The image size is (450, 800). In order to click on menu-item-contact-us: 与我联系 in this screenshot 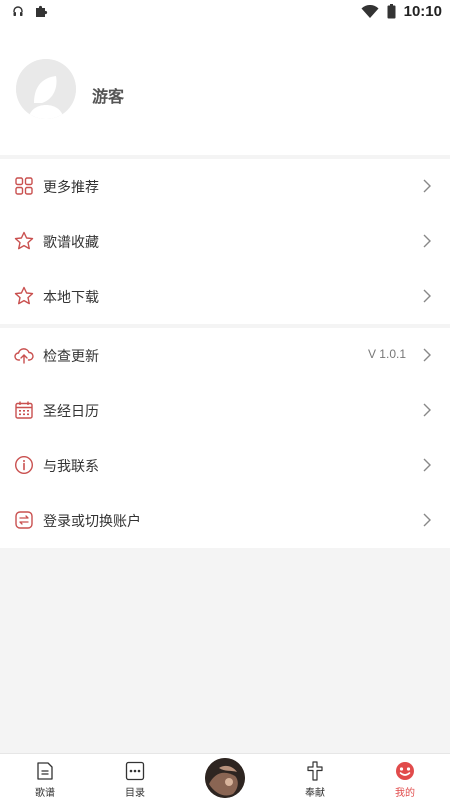, I will do `click(225, 465)`.